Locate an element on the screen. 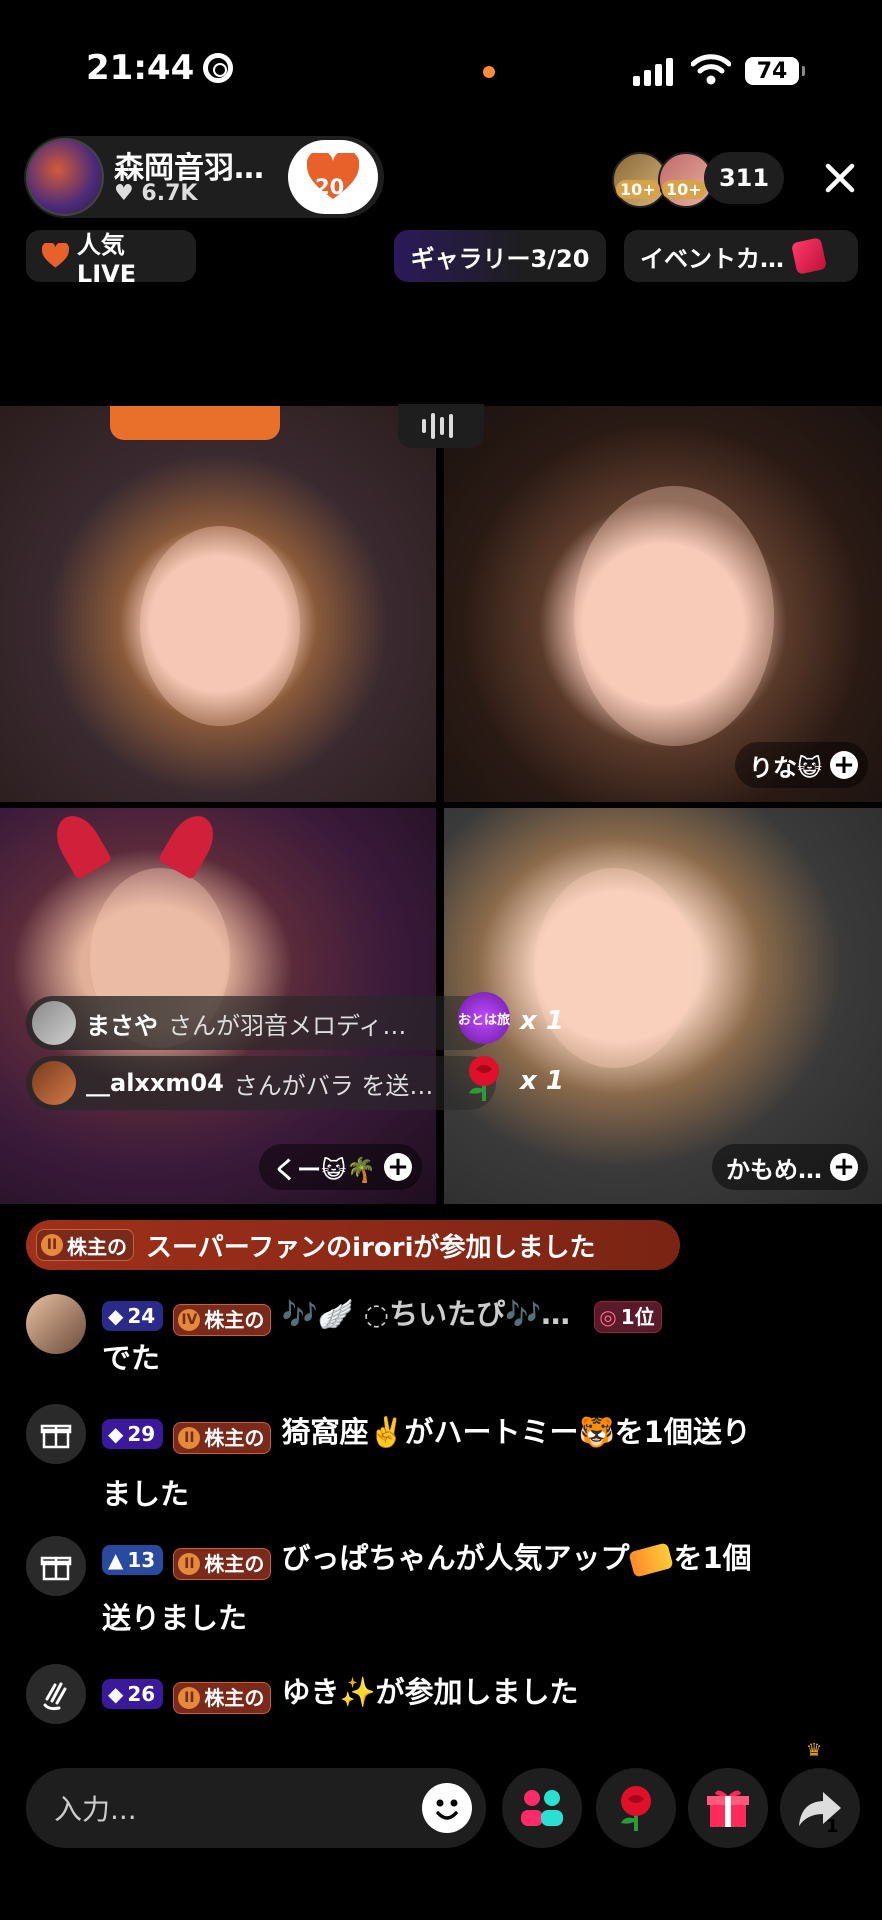  devil-horn-prop is located at coordinates (80, 844).